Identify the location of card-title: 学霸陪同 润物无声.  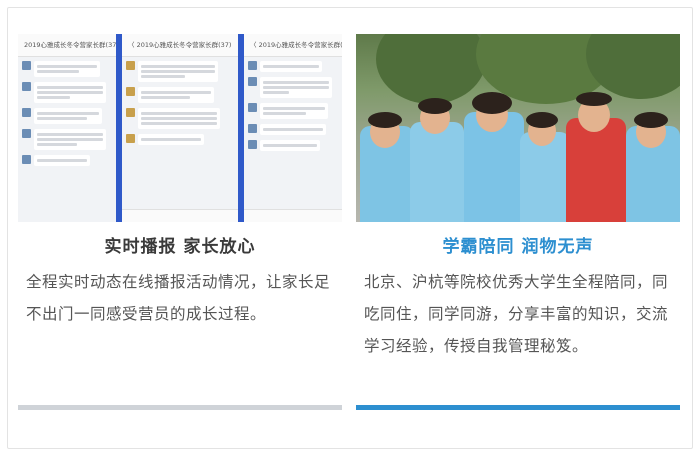
(518, 247).